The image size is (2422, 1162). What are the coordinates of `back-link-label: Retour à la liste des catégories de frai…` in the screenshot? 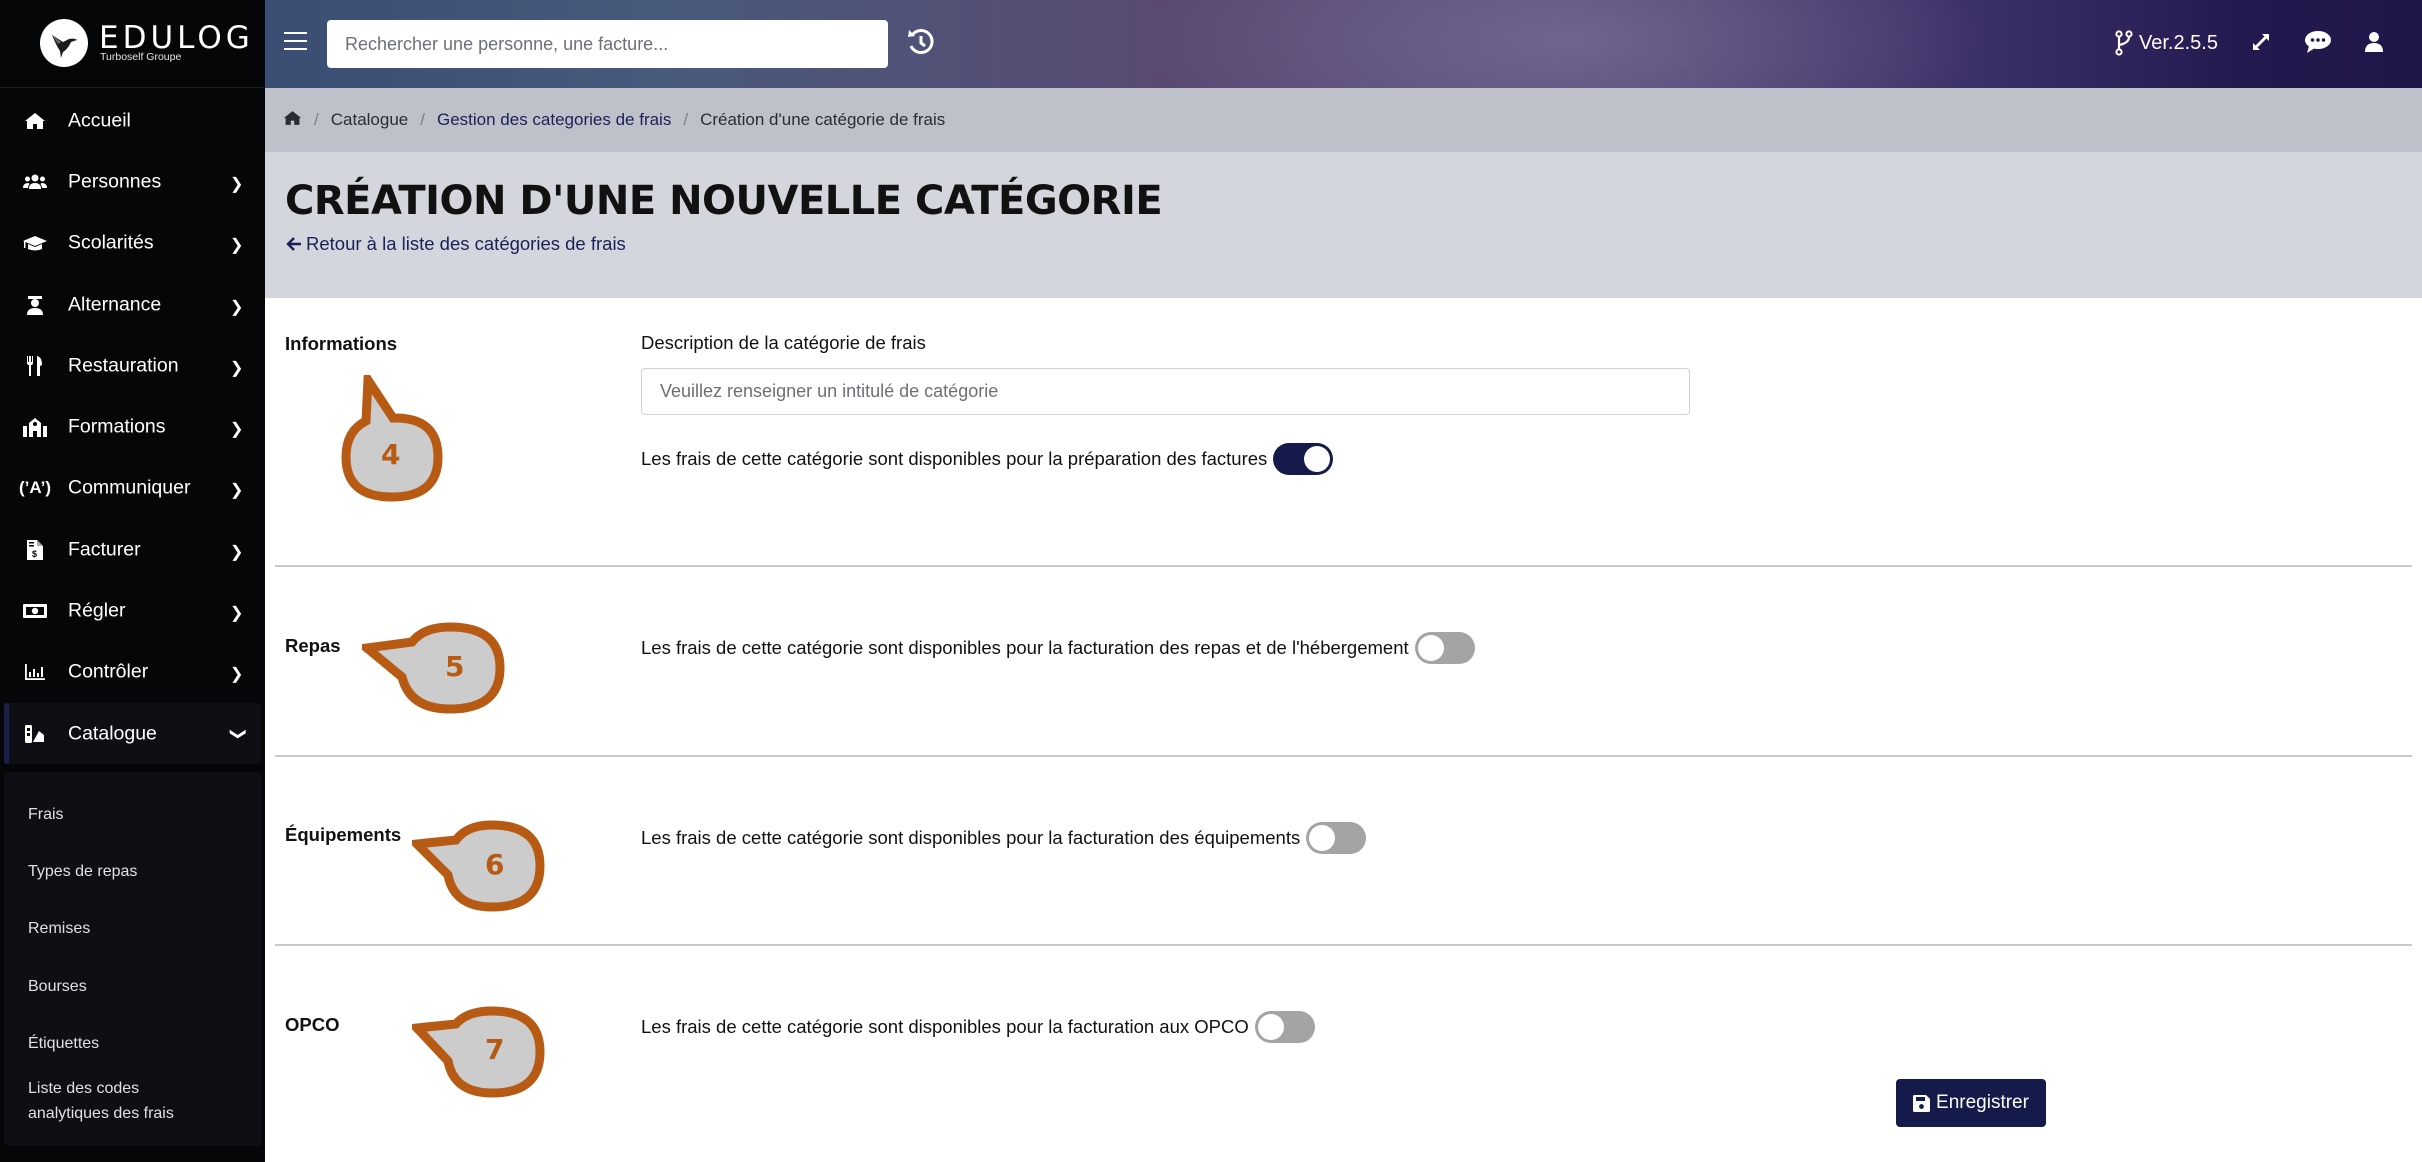 It's located at (466, 243).